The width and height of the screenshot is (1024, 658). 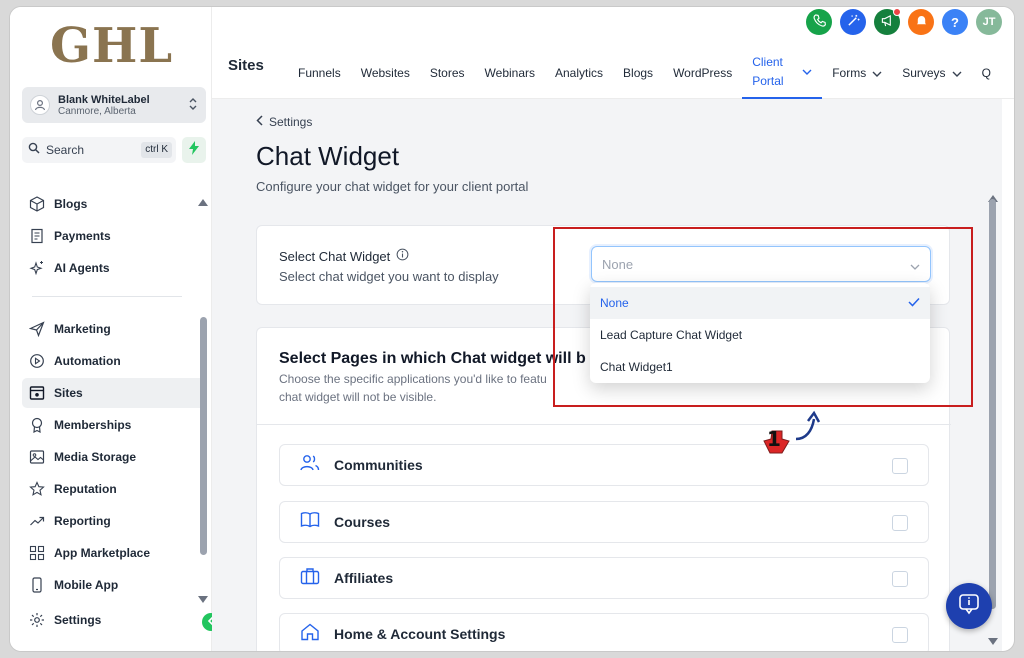 What do you see at coordinates (114, 620) in the screenshot?
I see `sidebar-item-settings: Settings` at bounding box center [114, 620].